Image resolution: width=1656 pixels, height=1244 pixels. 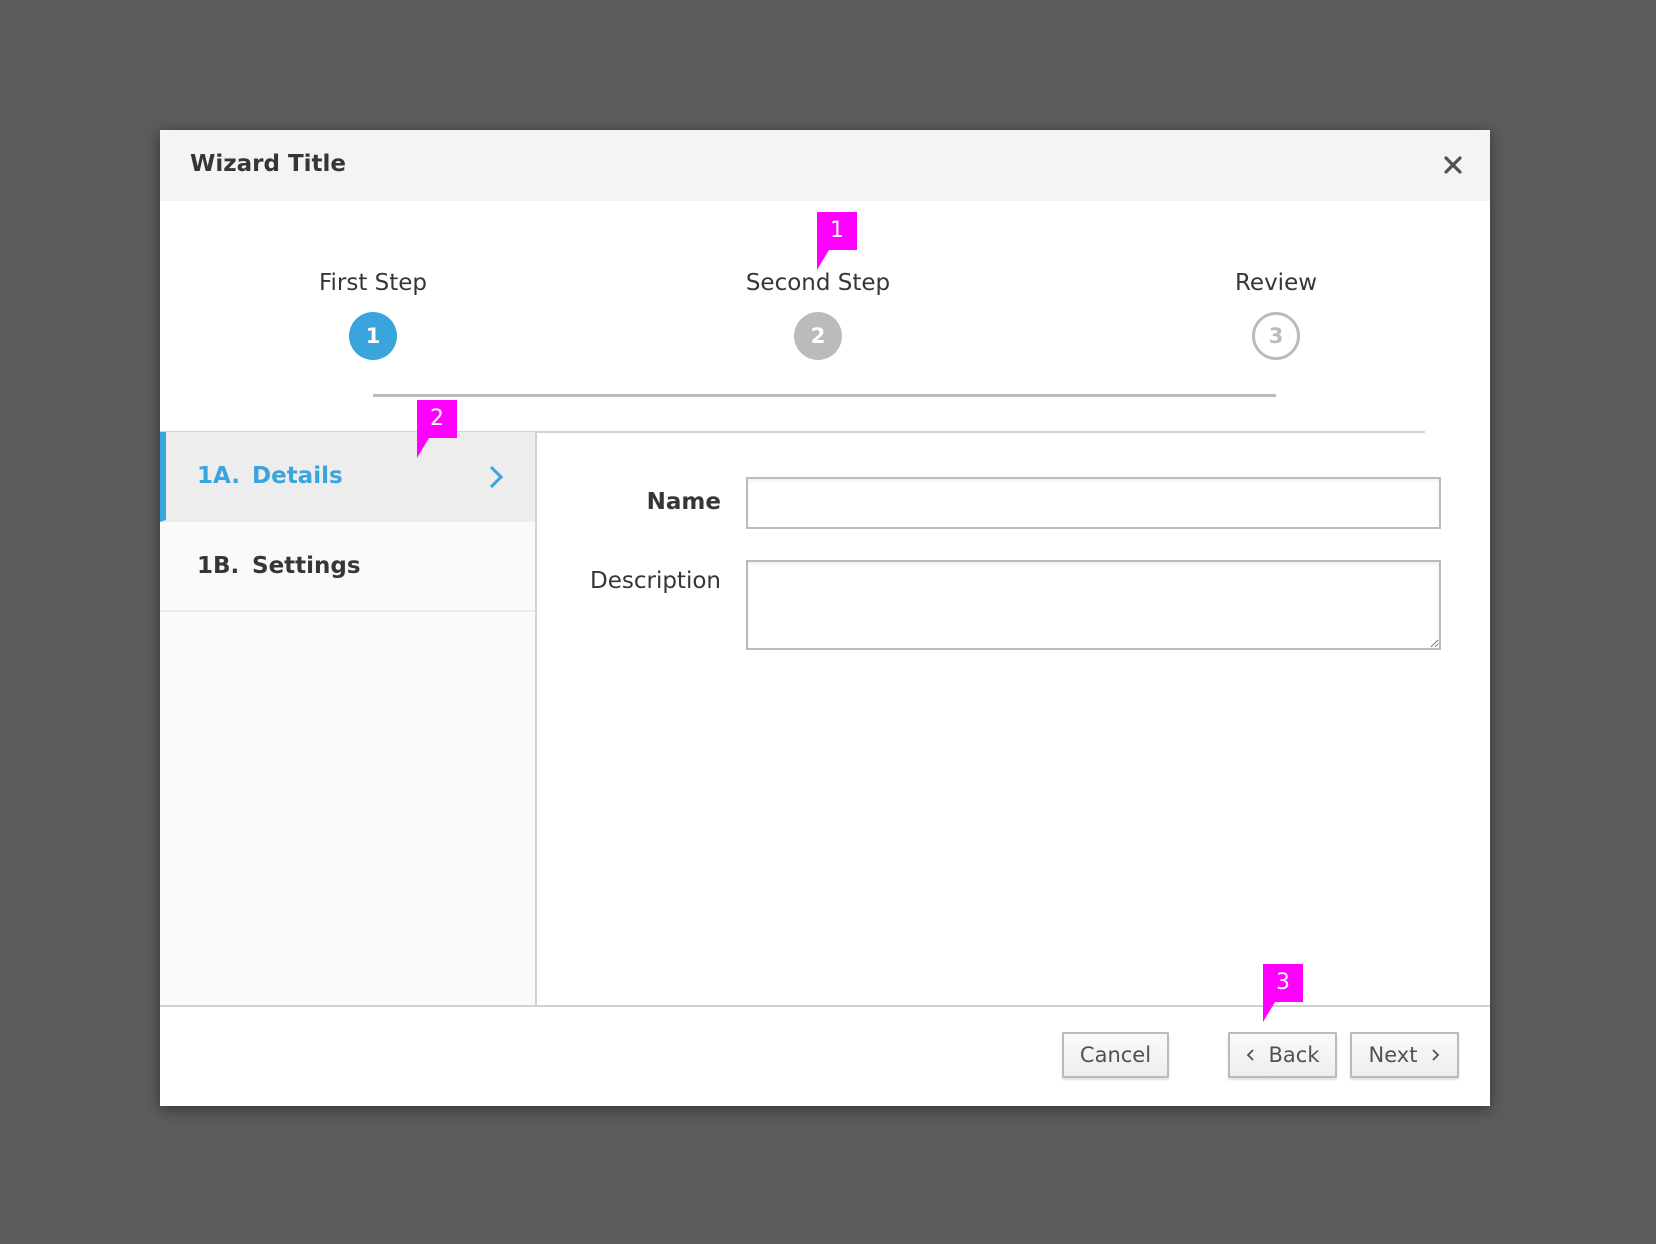 I want to click on cancel-button: Cancel, so click(x=1115, y=1055).